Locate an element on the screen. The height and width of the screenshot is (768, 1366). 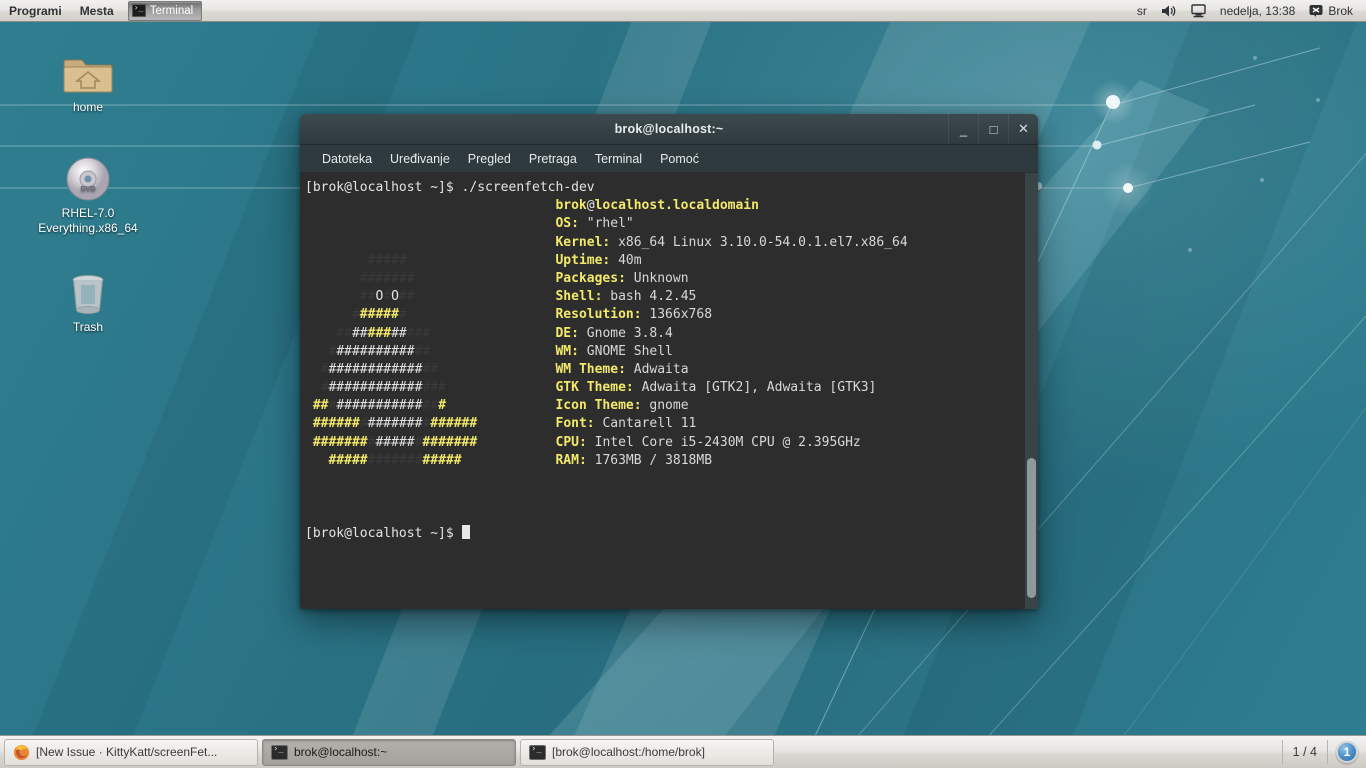
desktop-icon-rhel-dvd: DVD RHEL-7.0 Everything.x86_64 is located at coordinates (88, 193).